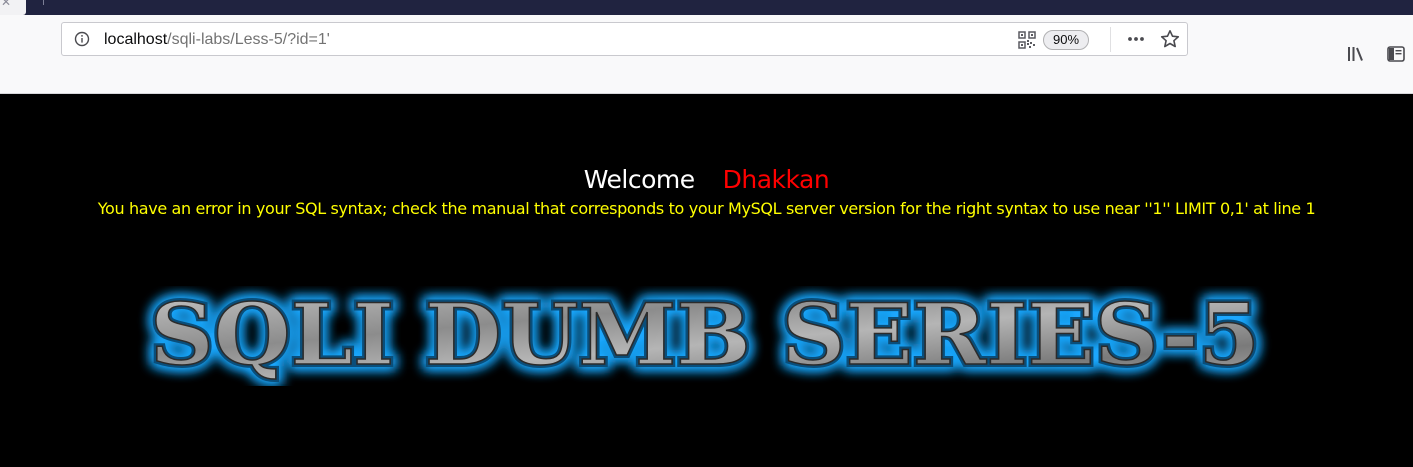  What do you see at coordinates (136, 39) in the screenshot?
I see `url-host: localhost` at bounding box center [136, 39].